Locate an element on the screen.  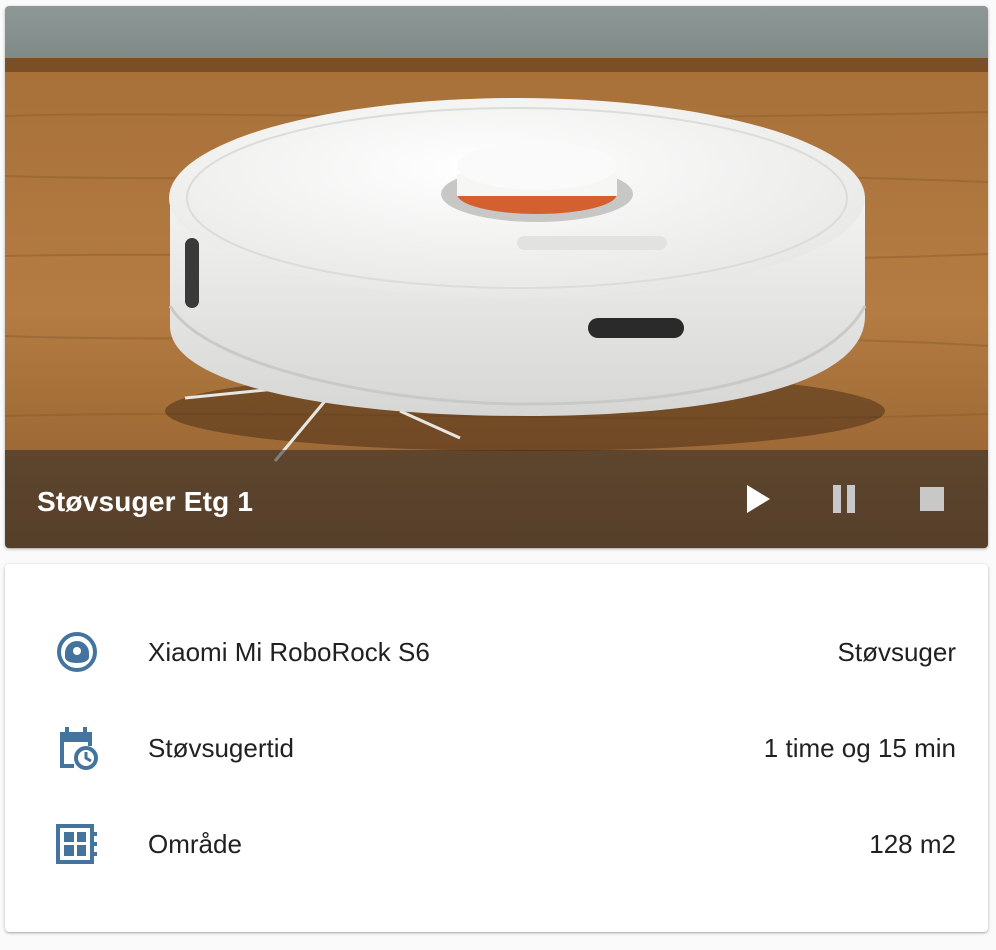
floor-plan-icon is located at coordinates (77, 844).